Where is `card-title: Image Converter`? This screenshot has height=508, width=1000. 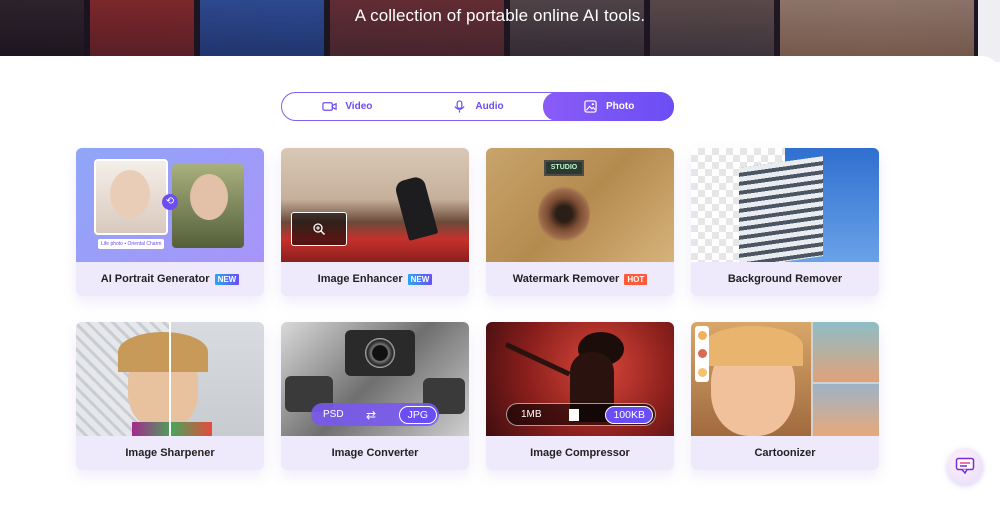 card-title: Image Converter is located at coordinates (375, 453).